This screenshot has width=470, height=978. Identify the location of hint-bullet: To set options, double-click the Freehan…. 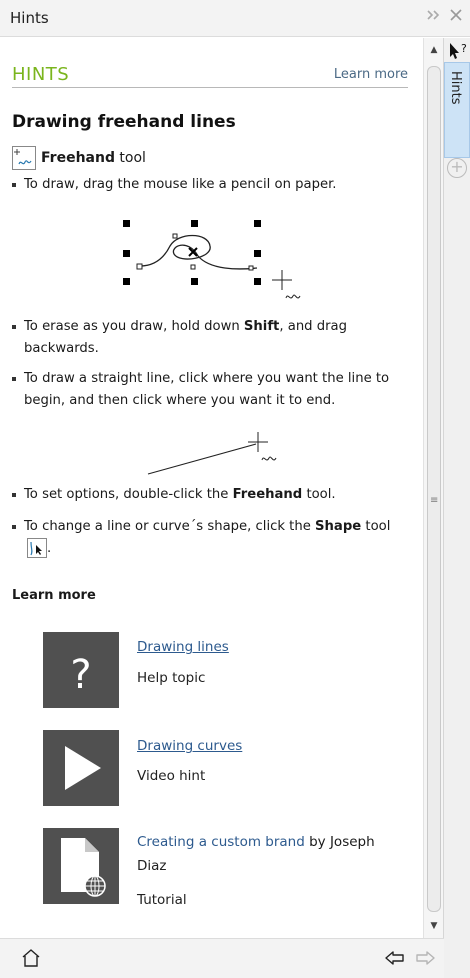
(207, 495).